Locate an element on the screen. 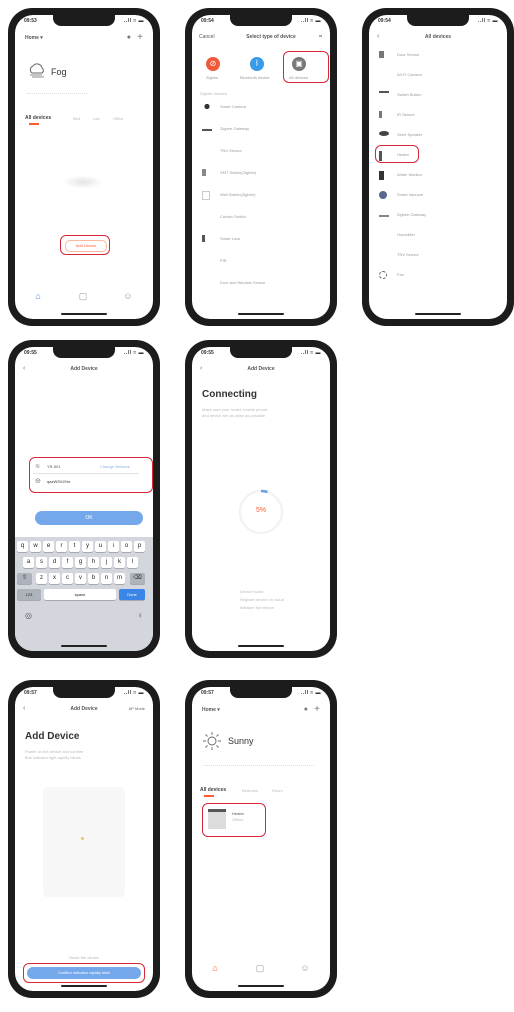  list-item: Humidifier is located at coordinates (439, 235).